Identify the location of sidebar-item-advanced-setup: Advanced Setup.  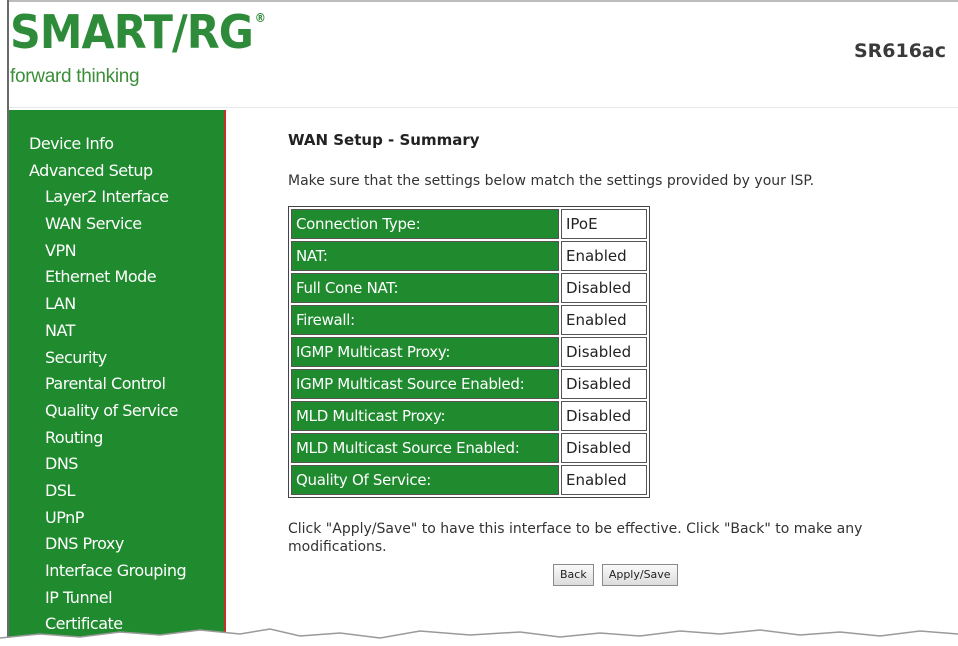
(116, 171).